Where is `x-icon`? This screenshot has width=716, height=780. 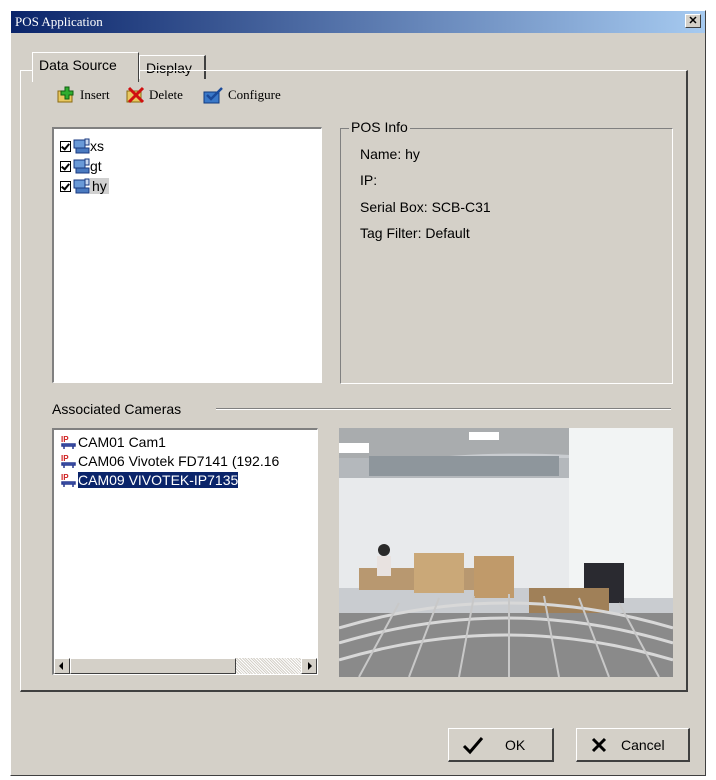
x-icon is located at coordinates (599, 744).